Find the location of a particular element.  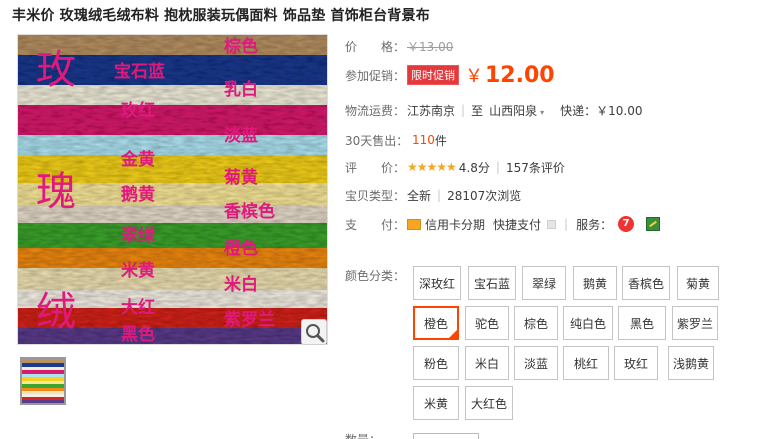

sold-row: 30天售出： 110 件 is located at coordinates (396, 140).